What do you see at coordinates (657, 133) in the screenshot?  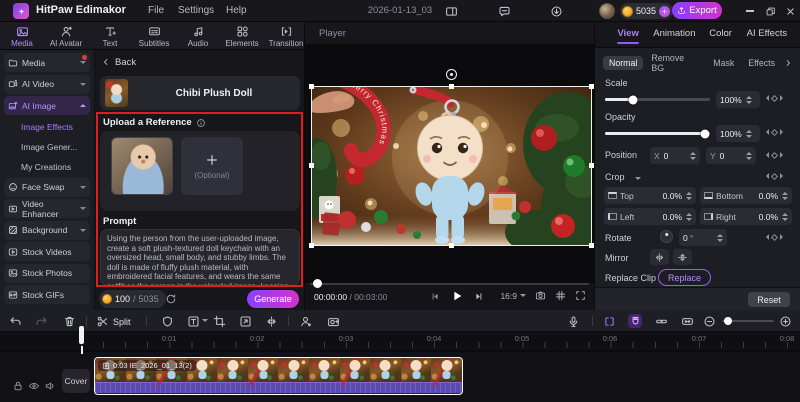 I see `opacity-slider` at bounding box center [657, 133].